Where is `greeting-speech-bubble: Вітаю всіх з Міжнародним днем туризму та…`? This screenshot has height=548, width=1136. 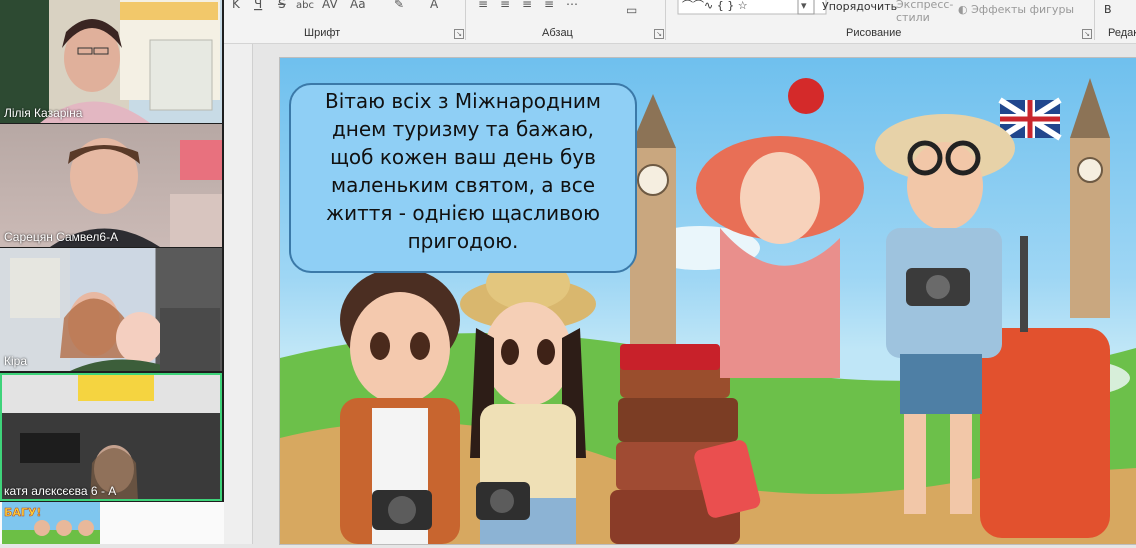 greeting-speech-bubble: Вітаю всіх з Міжнародним днем туризму та… is located at coordinates (463, 178).